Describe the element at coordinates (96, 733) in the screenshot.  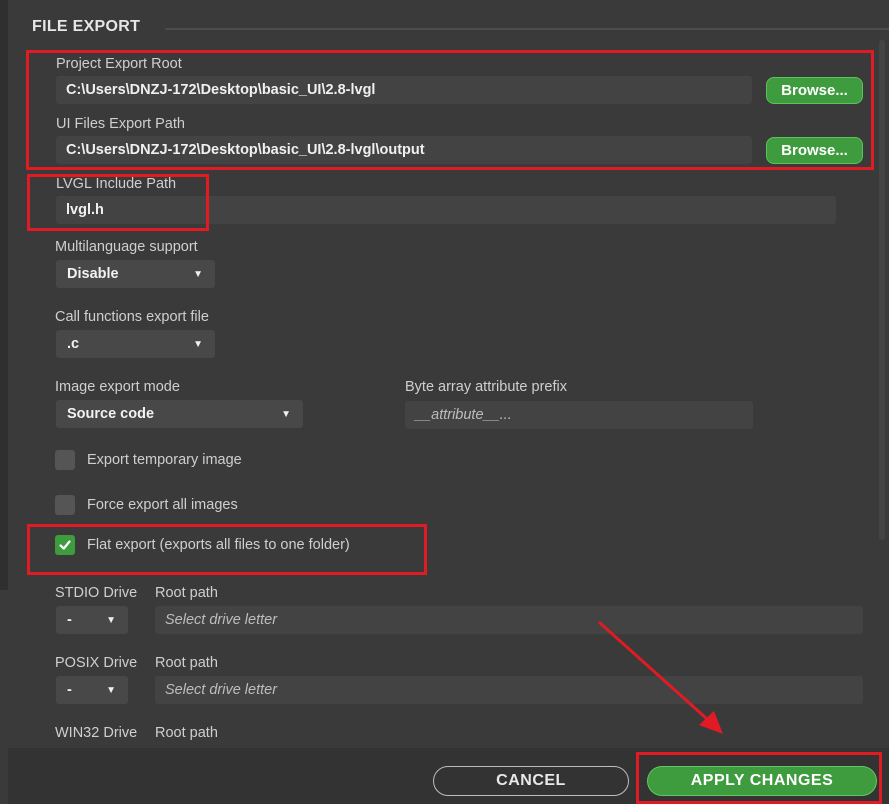
I see `win32-drive-label: WIN32 Drive` at that location.